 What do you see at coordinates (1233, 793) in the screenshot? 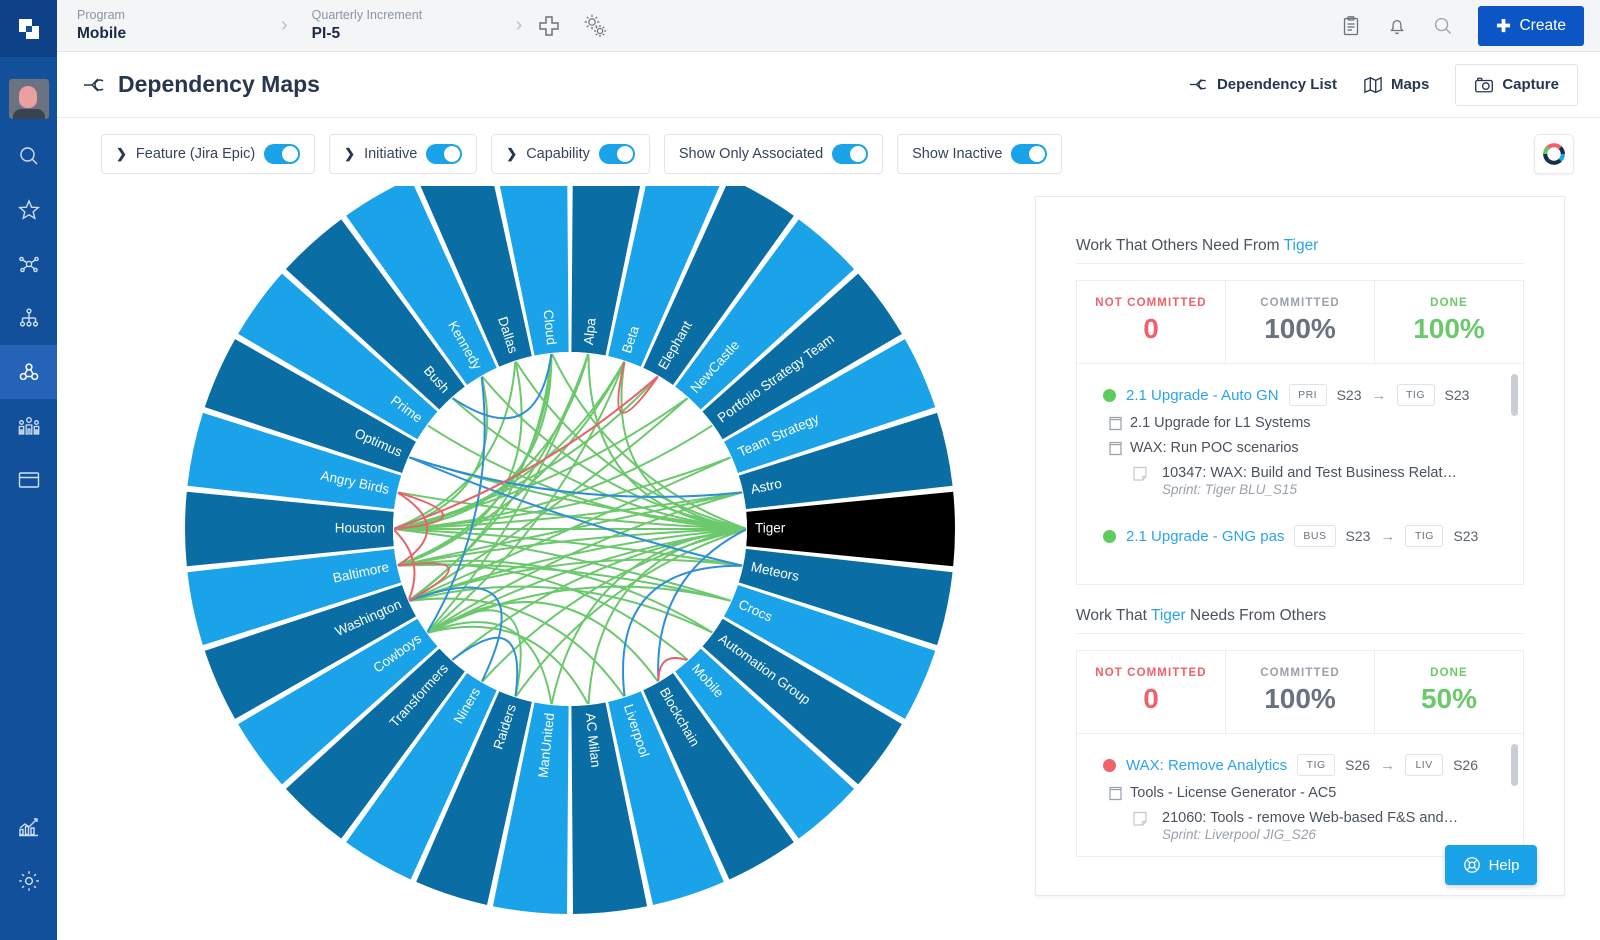
I see `child-feature-text: Tools - License Generator - AC5` at bounding box center [1233, 793].